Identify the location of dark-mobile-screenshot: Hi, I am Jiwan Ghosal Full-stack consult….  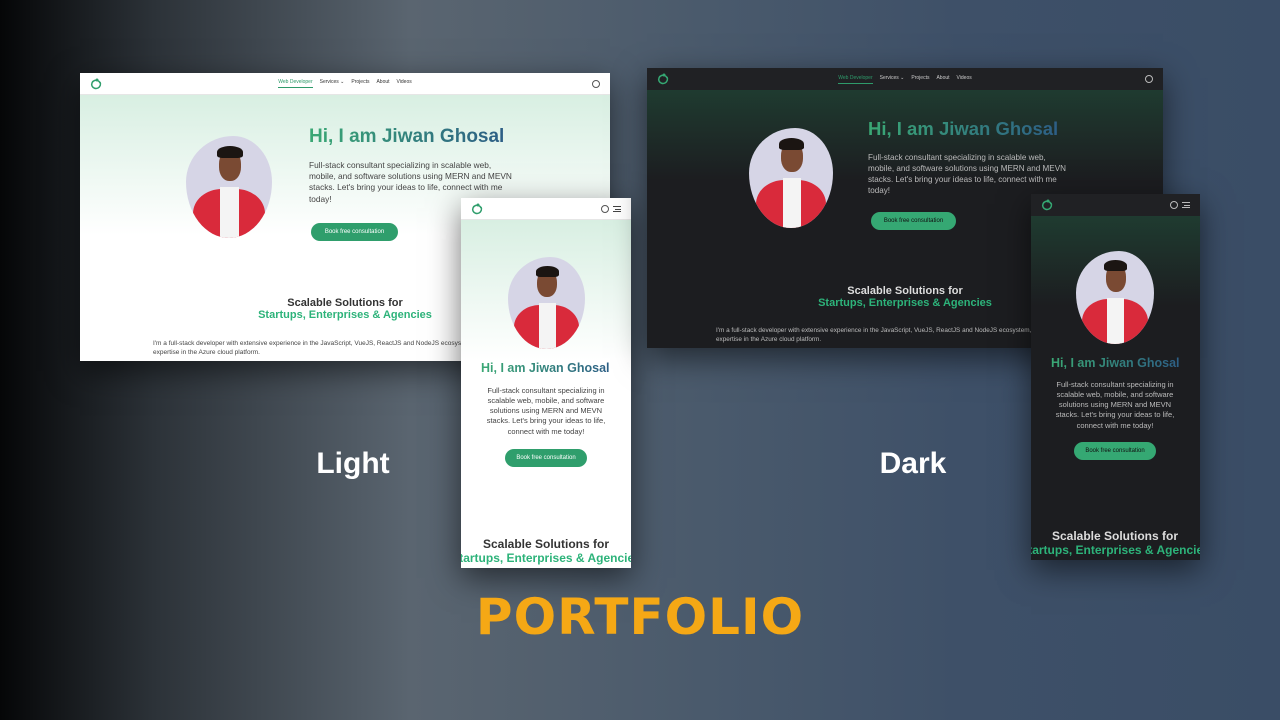
(1115, 377).